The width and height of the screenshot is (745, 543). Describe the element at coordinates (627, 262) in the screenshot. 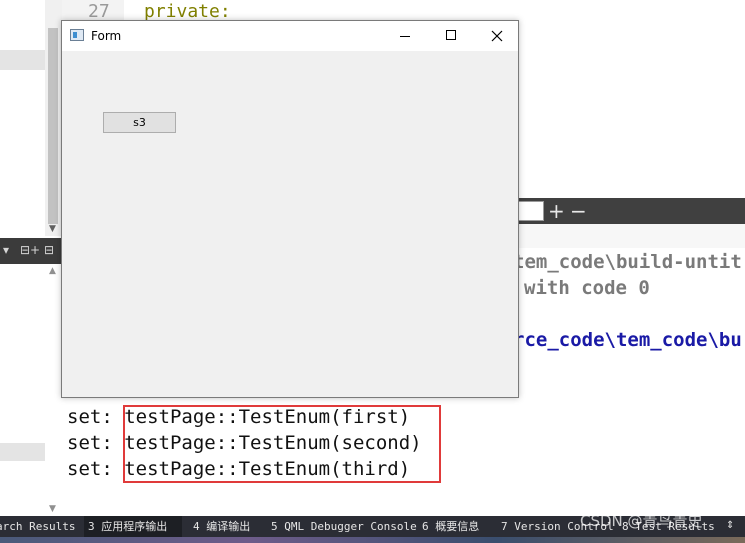

I see `output-line: tem_code\build-untit` at that location.